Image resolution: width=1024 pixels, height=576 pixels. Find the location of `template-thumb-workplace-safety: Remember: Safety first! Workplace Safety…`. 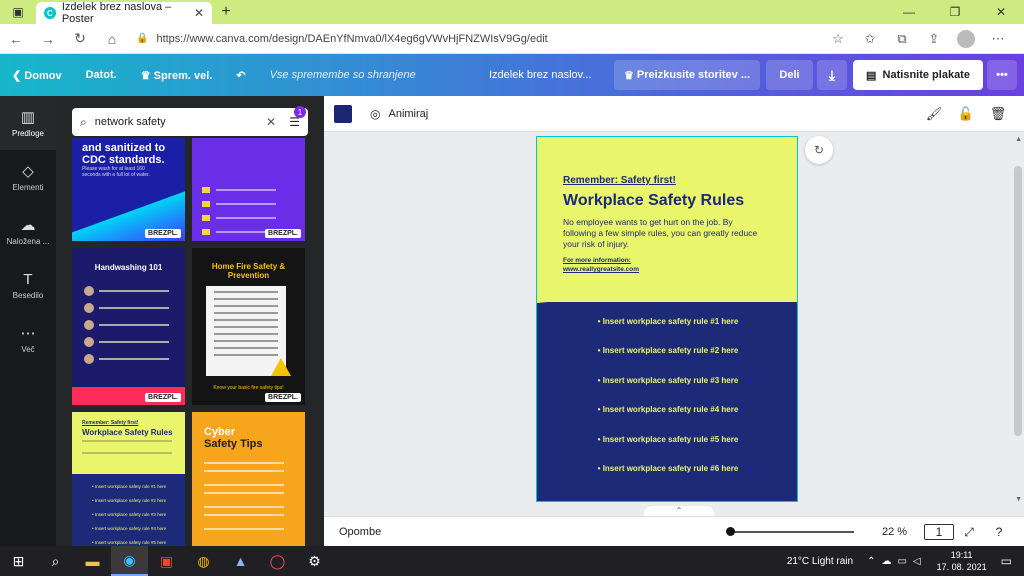

template-thumb-workplace-safety: Remember: Safety first! Workplace Safety… is located at coordinates (128, 479).